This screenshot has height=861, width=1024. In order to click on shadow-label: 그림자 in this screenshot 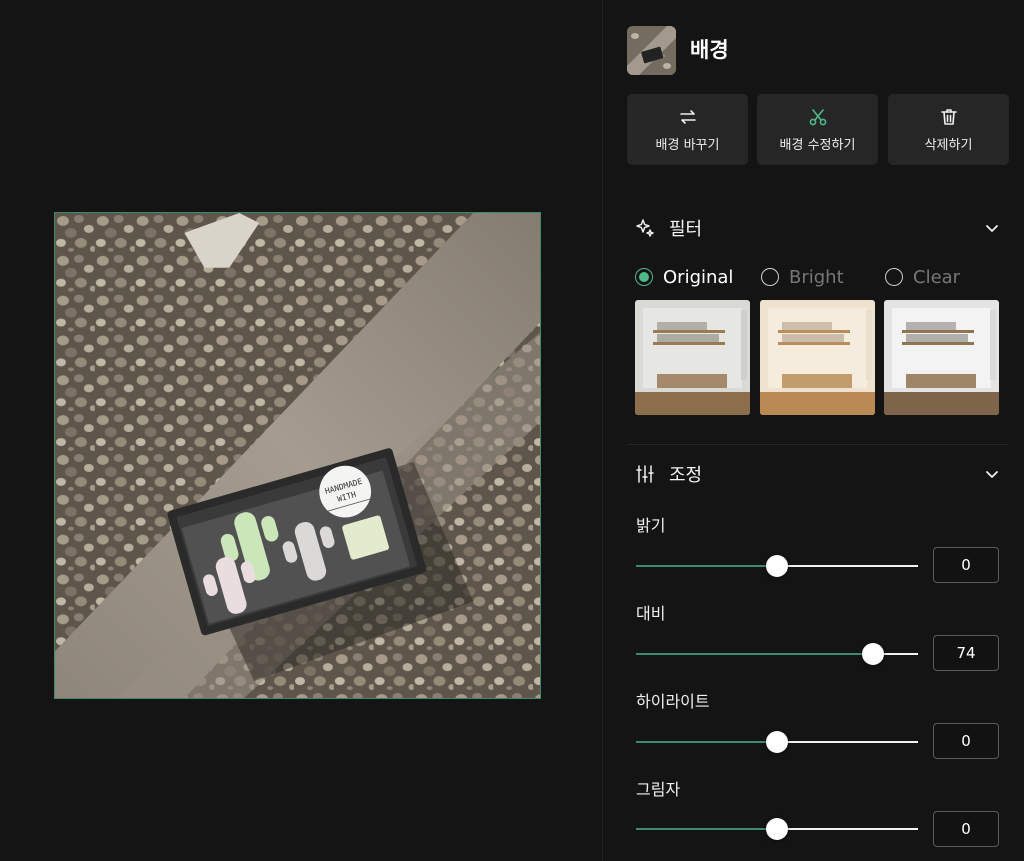, I will do `click(658, 789)`.